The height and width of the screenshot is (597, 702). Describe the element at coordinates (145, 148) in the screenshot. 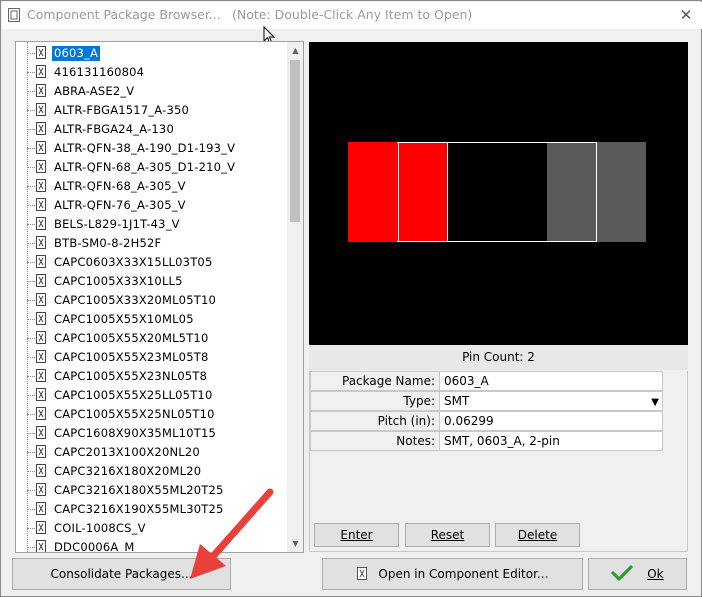

I see `tree-item-label: ALTR-QFN-38_A-190_D1-193_V` at that location.